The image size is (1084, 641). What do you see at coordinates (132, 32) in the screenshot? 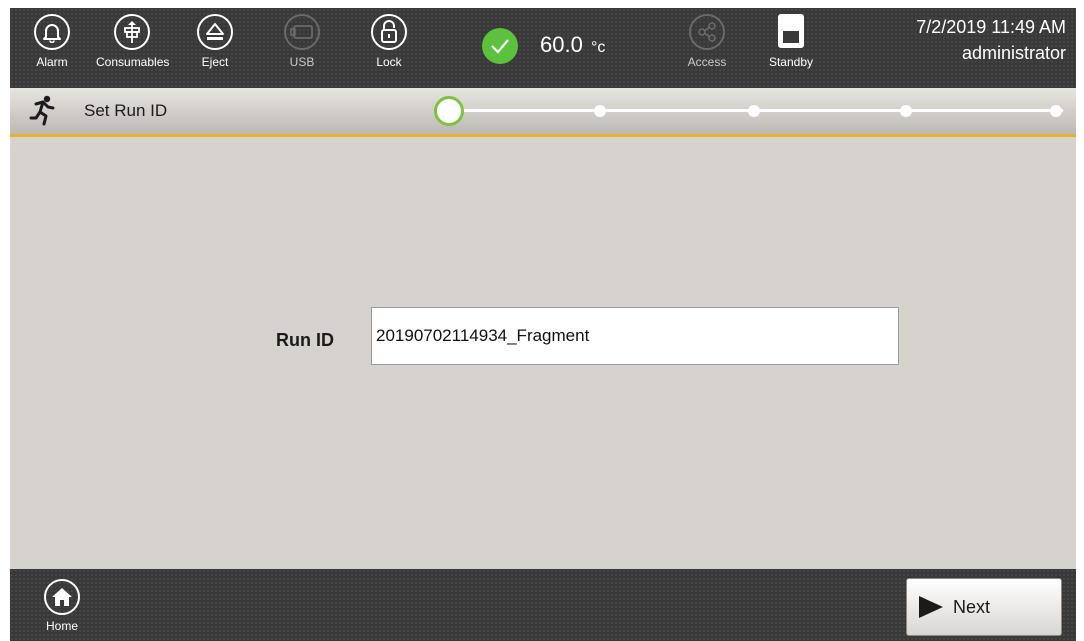
I see `consumables-icon` at bounding box center [132, 32].